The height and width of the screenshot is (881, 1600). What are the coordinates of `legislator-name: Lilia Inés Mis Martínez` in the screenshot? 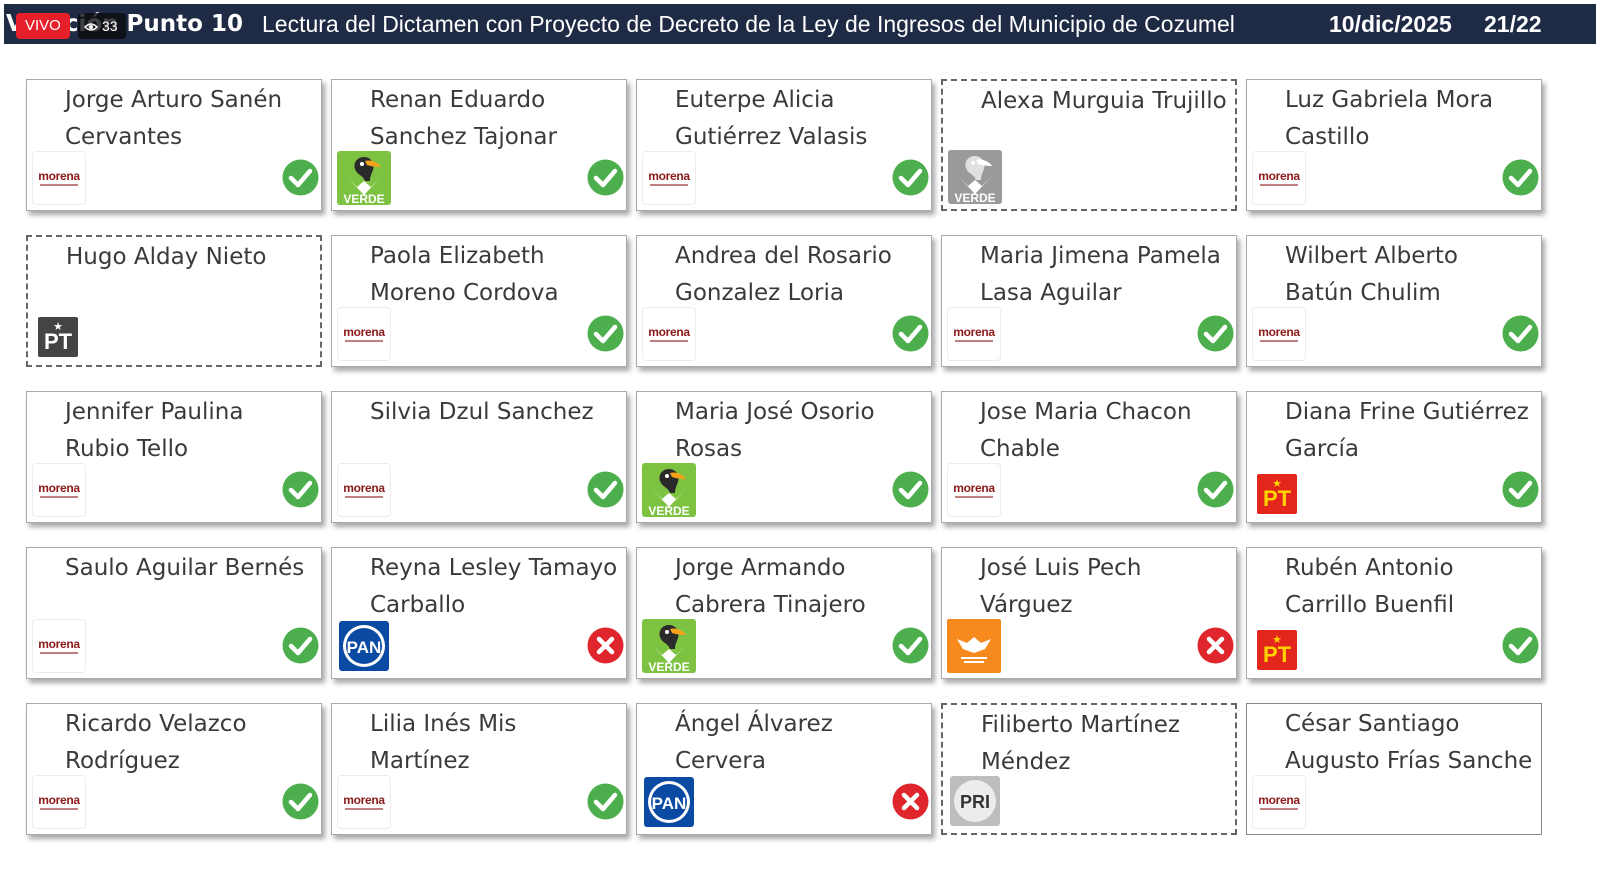 It's located at (443, 742).